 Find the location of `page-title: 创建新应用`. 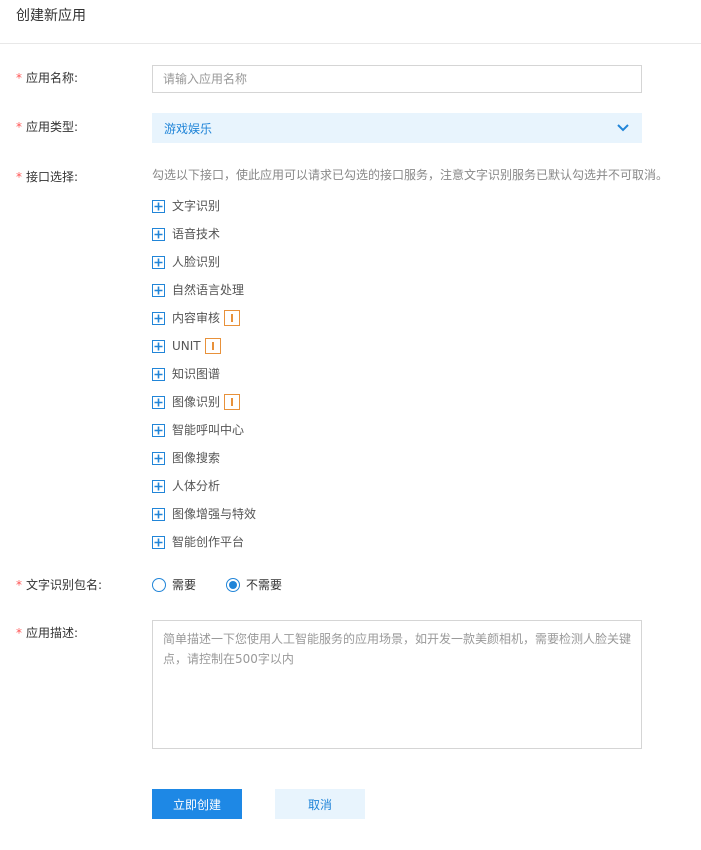

page-title: 创建新应用 is located at coordinates (51, 16).